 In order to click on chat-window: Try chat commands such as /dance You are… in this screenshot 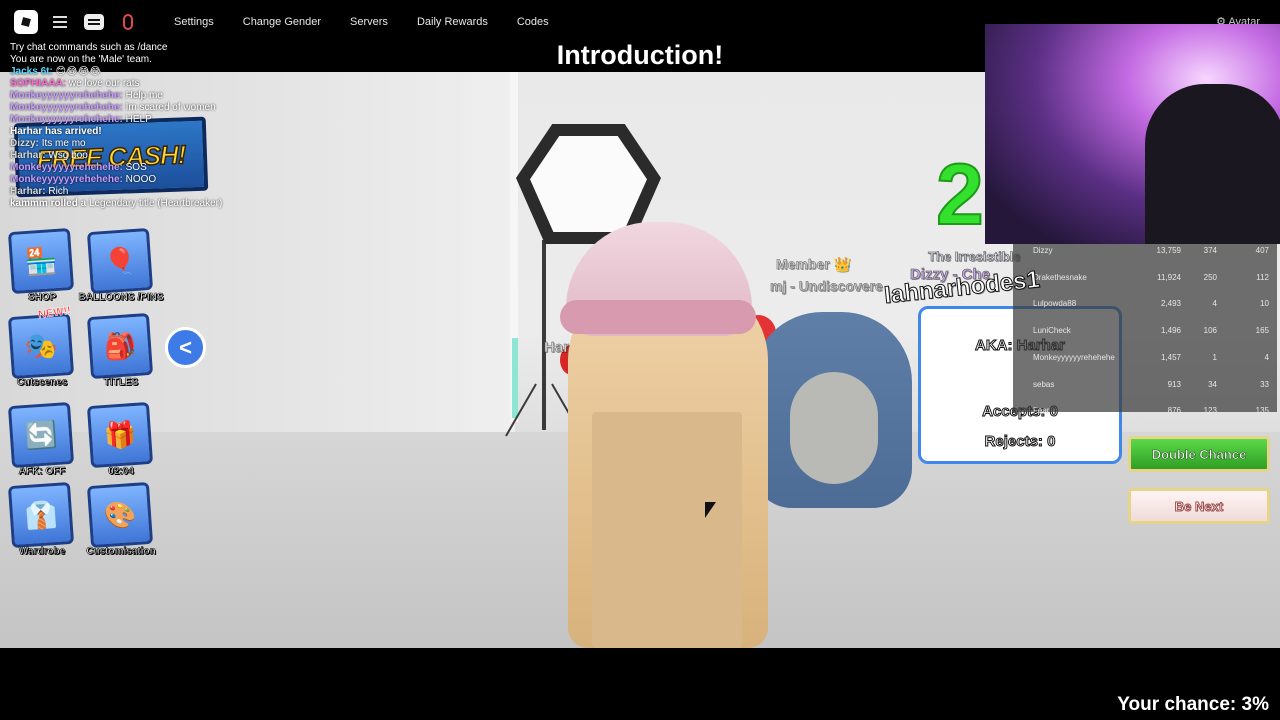, I will do `click(150, 126)`.